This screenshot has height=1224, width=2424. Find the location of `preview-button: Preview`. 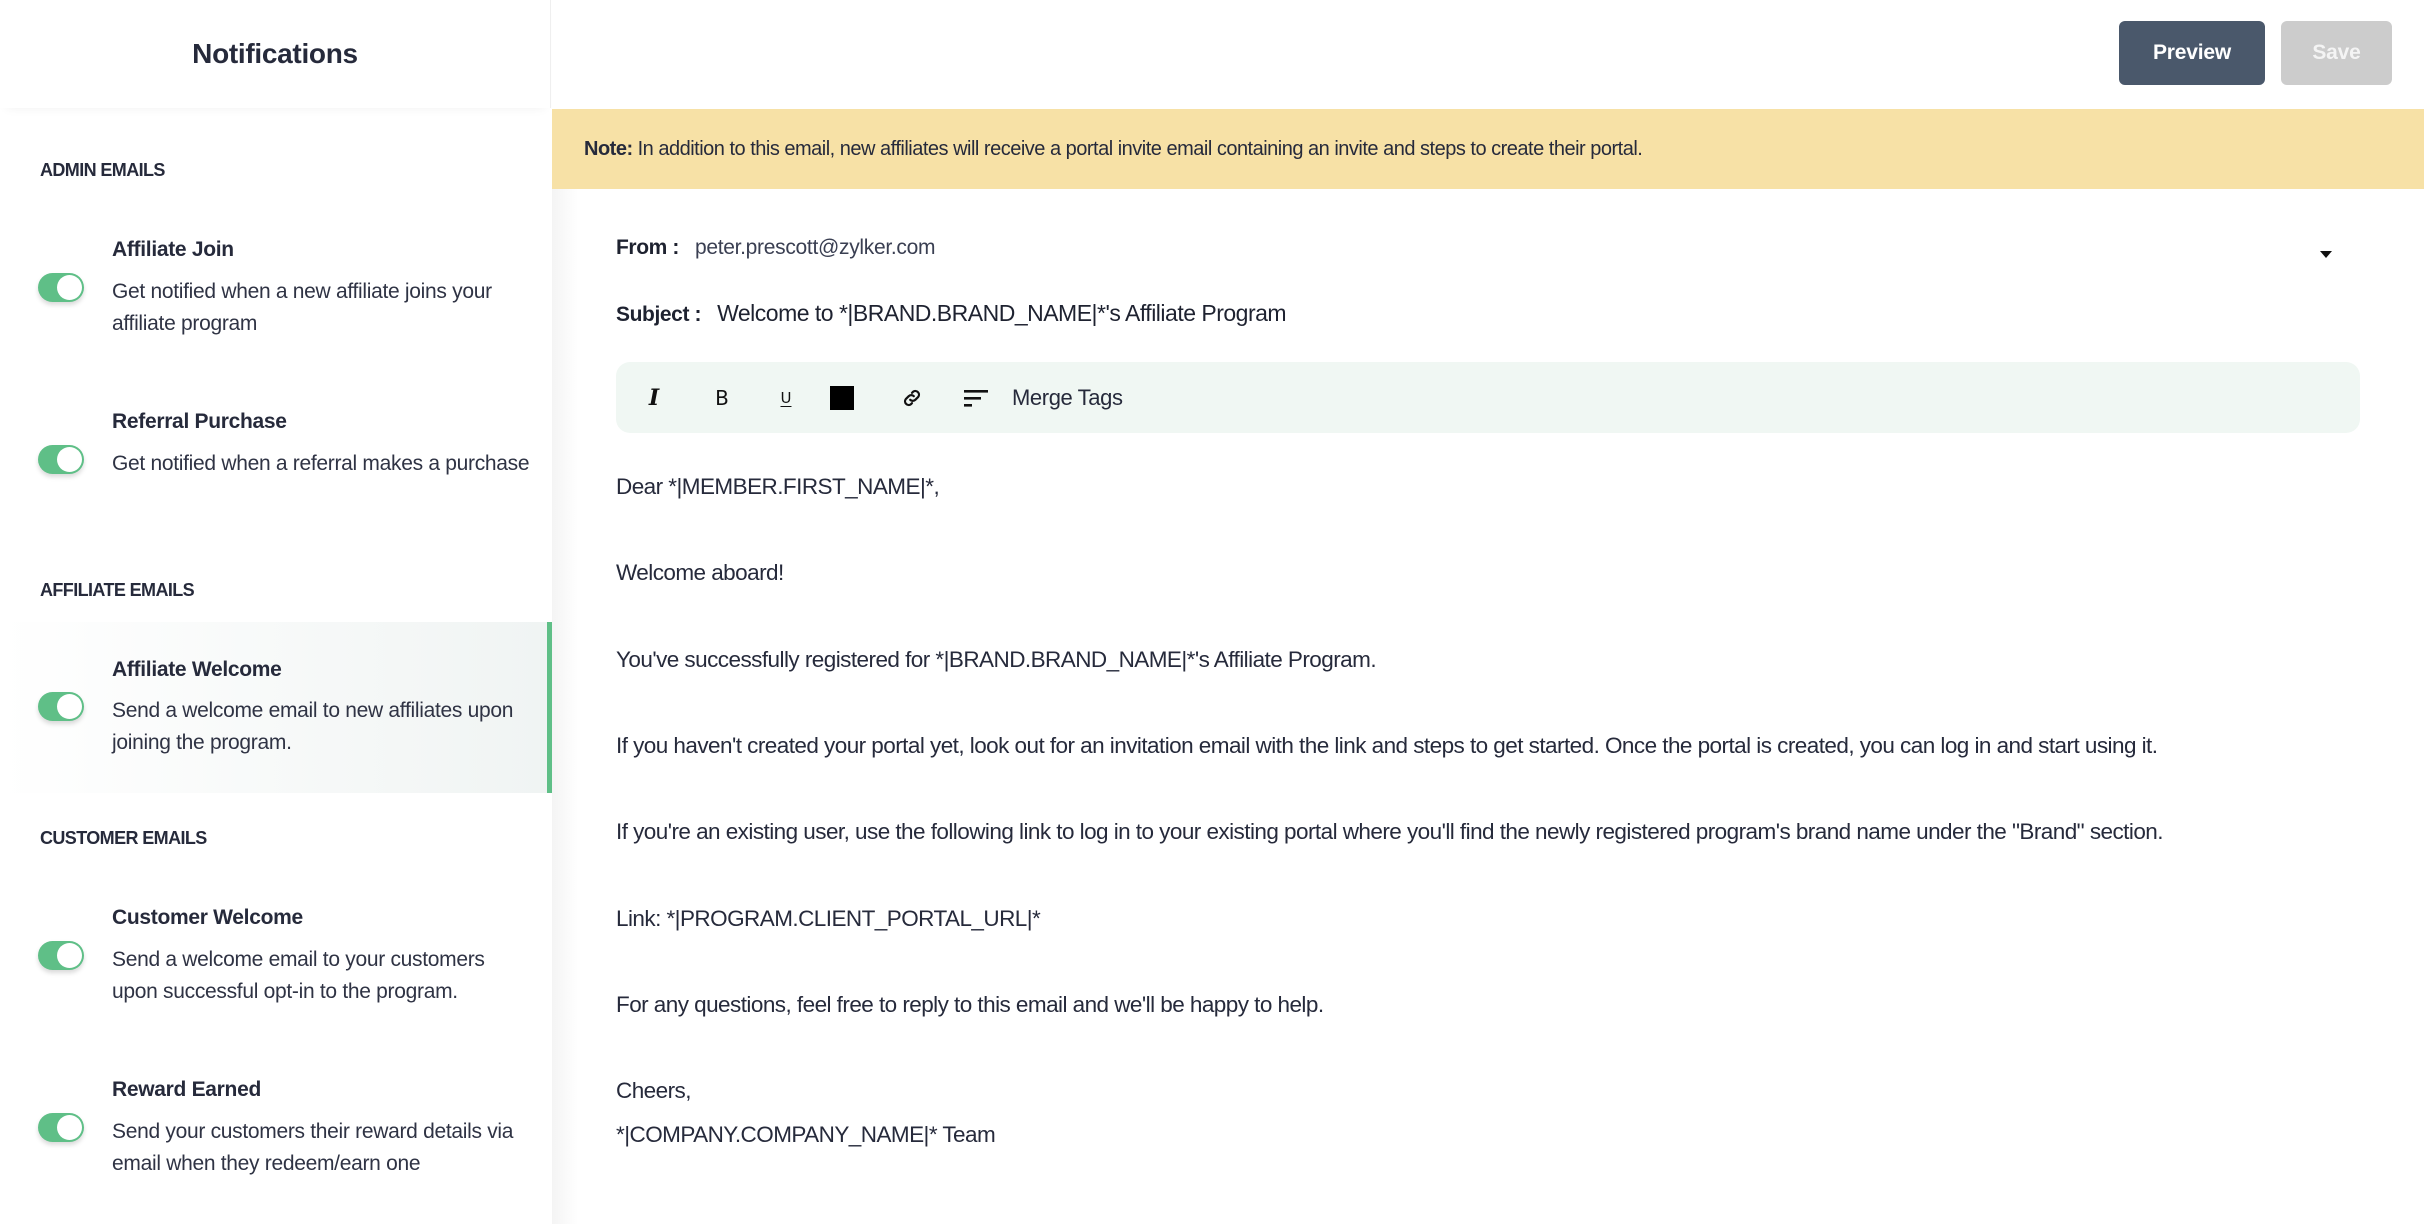

preview-button: Preview is located at coordinates (2192, 53).